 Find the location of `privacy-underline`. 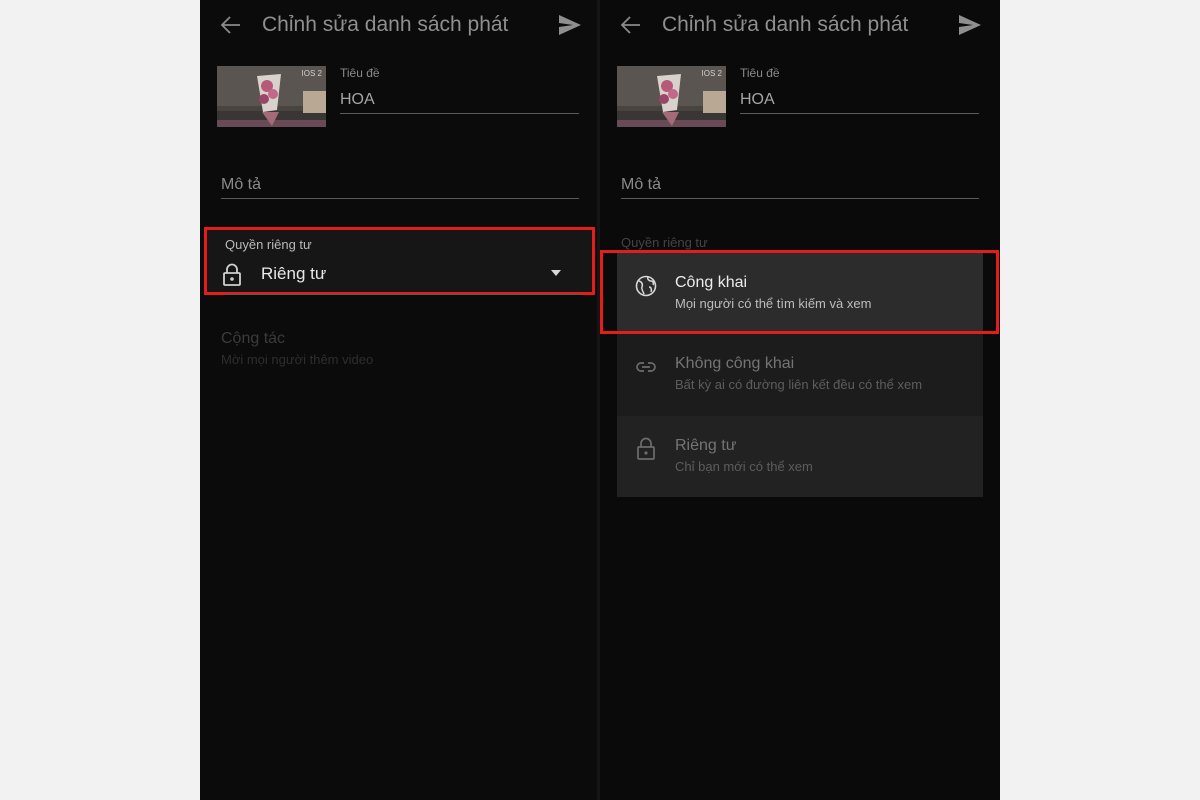

privacy-underline is located at coordinates (403, 294).